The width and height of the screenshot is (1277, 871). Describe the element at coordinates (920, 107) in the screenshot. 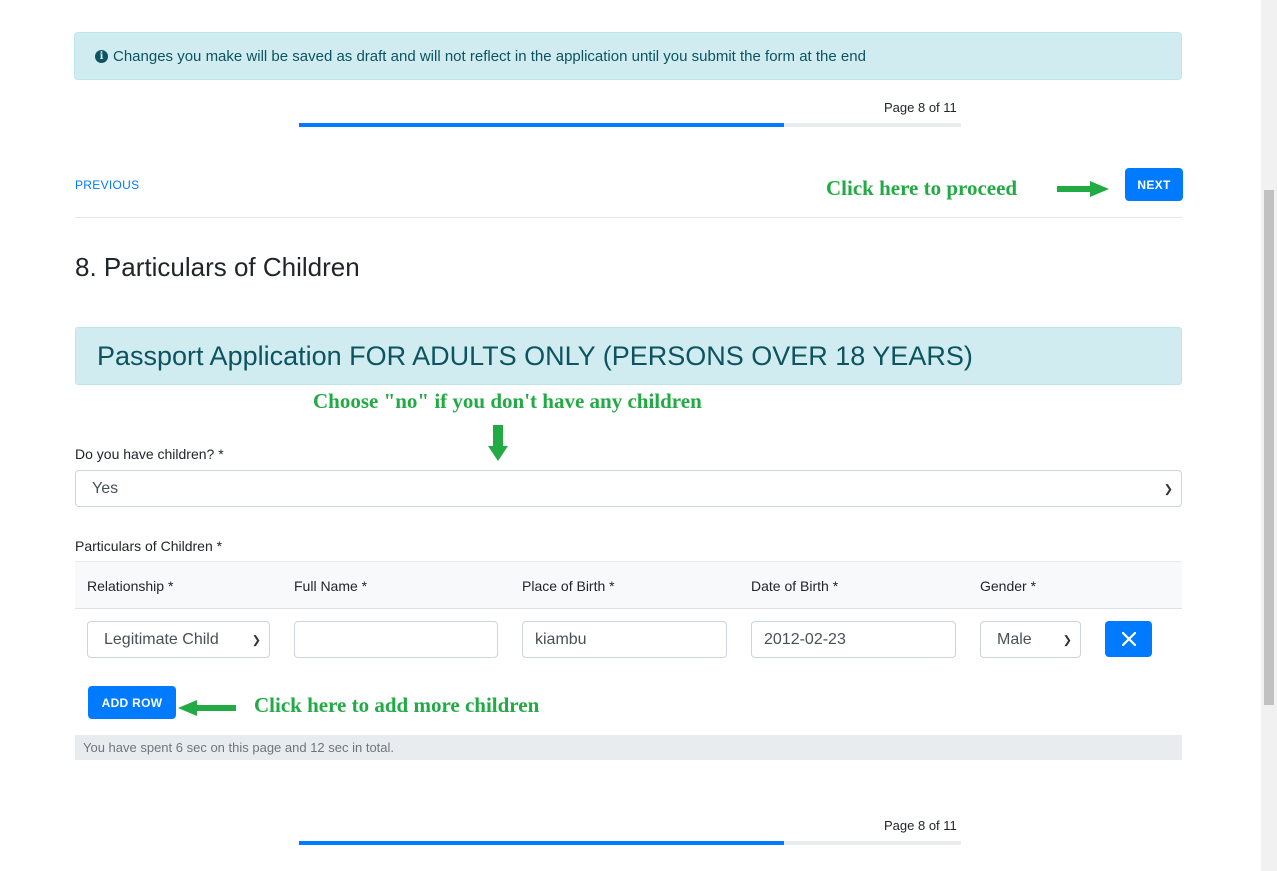

I see `page-indicator-top: Page 8 of 11` at that location.